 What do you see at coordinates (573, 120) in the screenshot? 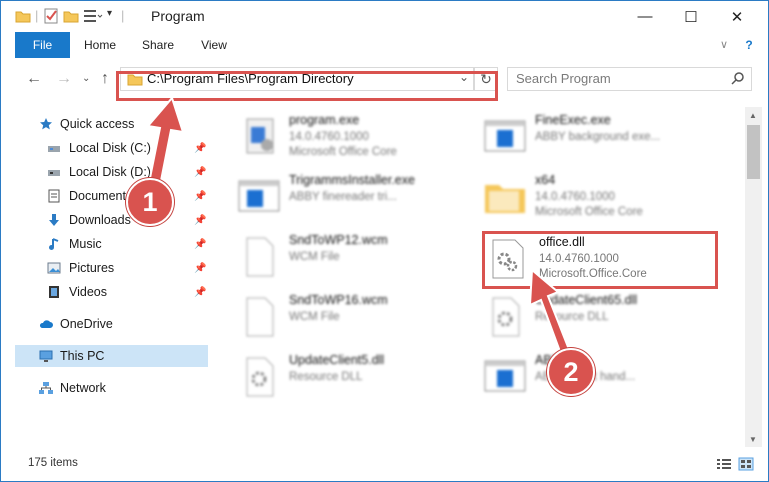
I see `file-name: FineExec.exe` at bounding box center [573, 120].